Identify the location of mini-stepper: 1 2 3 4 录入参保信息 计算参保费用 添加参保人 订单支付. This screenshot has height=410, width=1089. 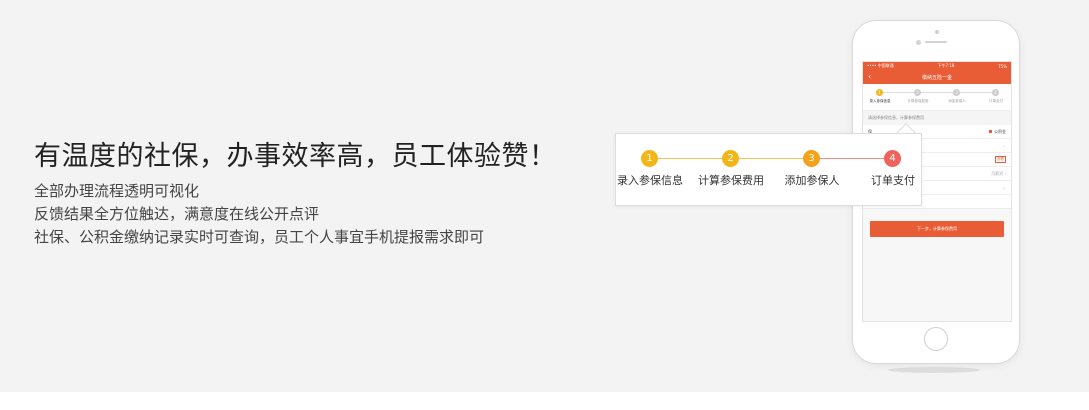
(937, 97).